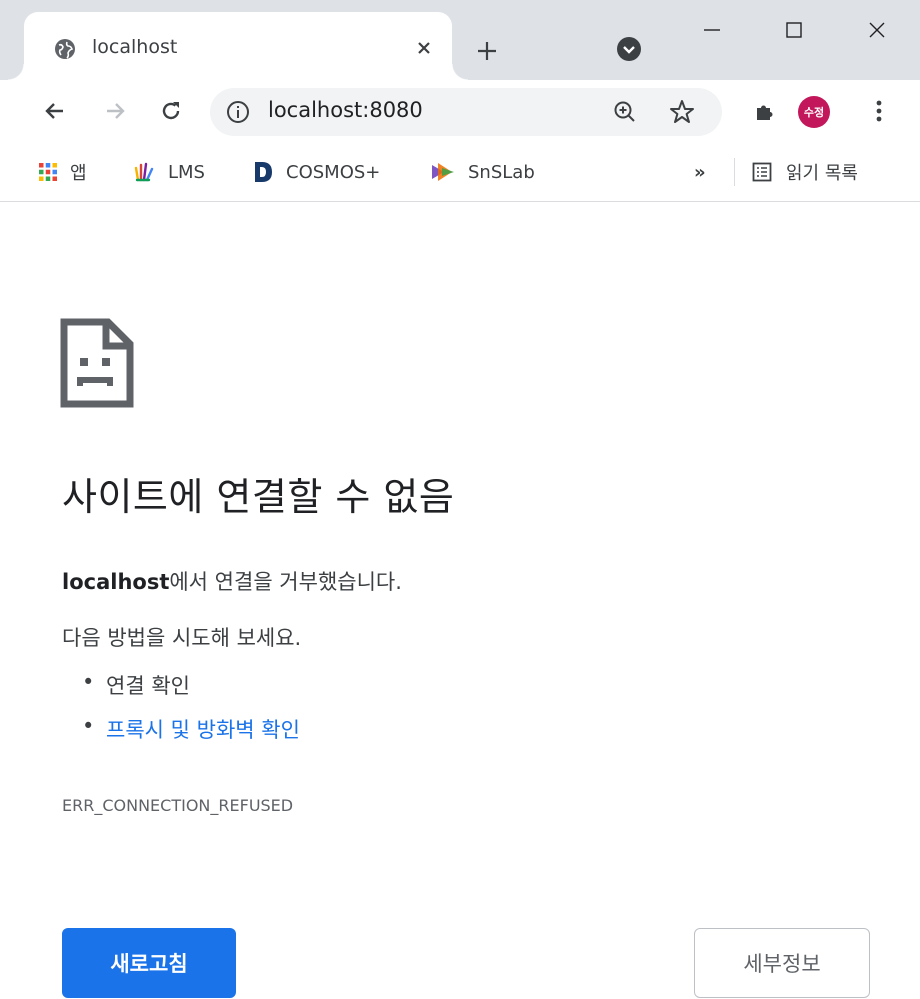  I want to click on reload-toolbar-button, so click(171, 111).